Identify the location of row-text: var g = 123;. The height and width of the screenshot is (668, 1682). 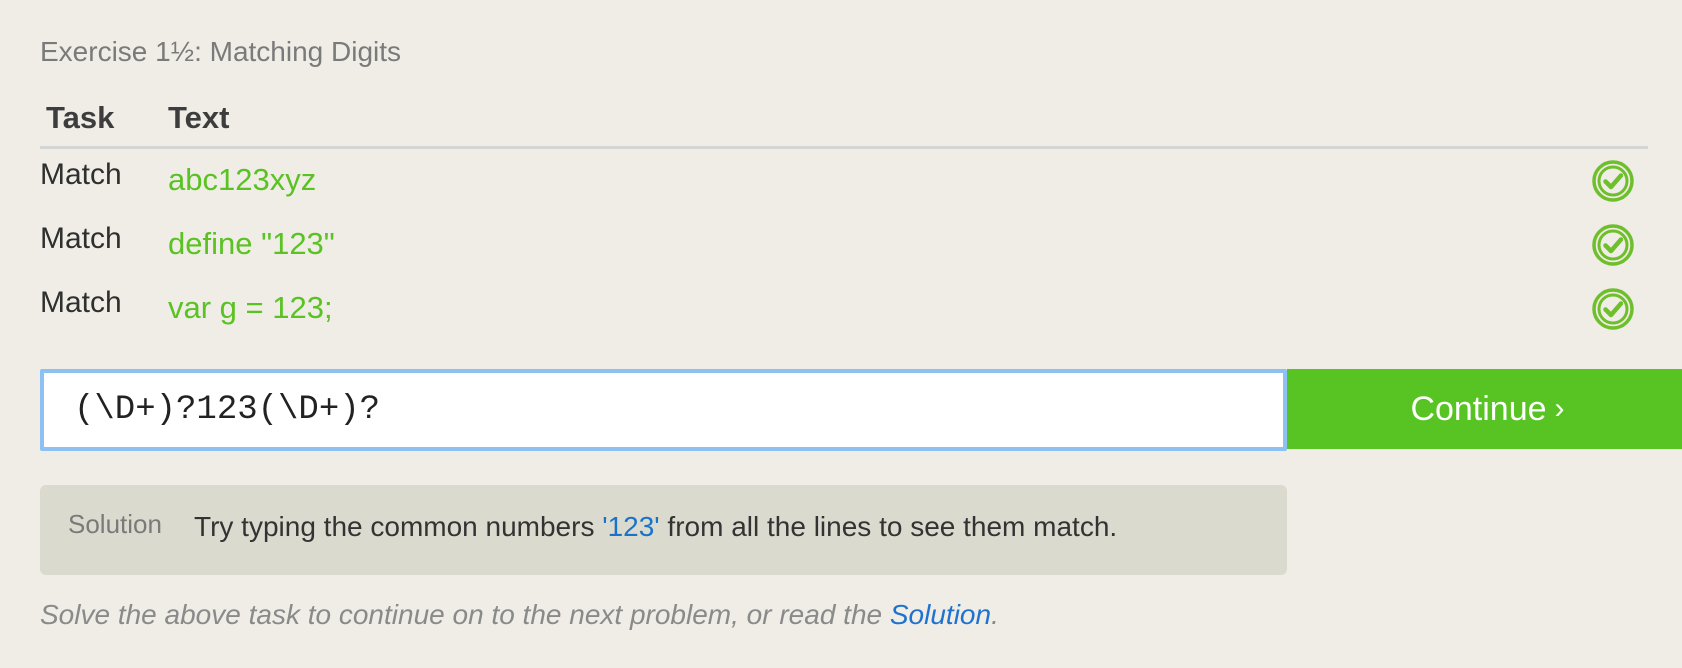
(250, 307).